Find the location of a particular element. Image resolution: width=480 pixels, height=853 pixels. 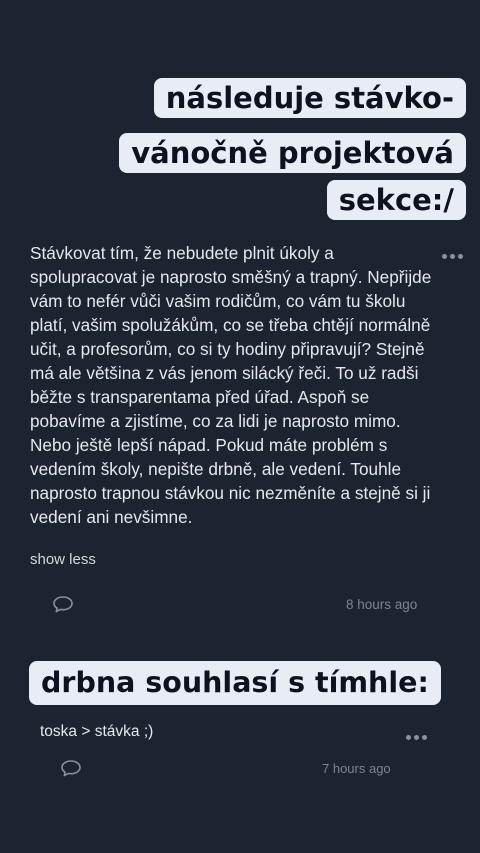

reply-comment-body: toska > stávka ;) is located at coordinates (97, 731).